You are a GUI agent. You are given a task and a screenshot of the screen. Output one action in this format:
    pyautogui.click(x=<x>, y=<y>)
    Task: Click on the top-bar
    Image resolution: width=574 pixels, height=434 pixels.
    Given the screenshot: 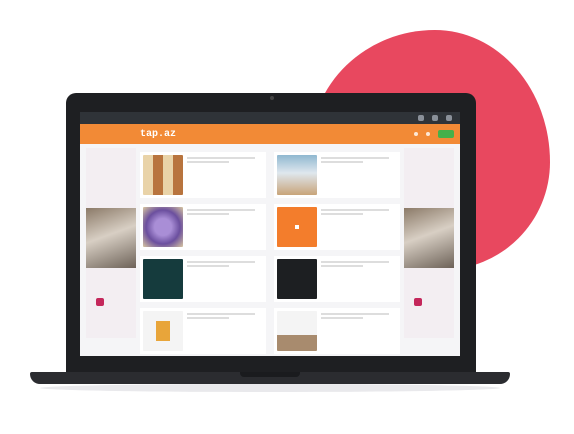 What is the action you would take?
    pyautogui.click(x=270, y=118)
    